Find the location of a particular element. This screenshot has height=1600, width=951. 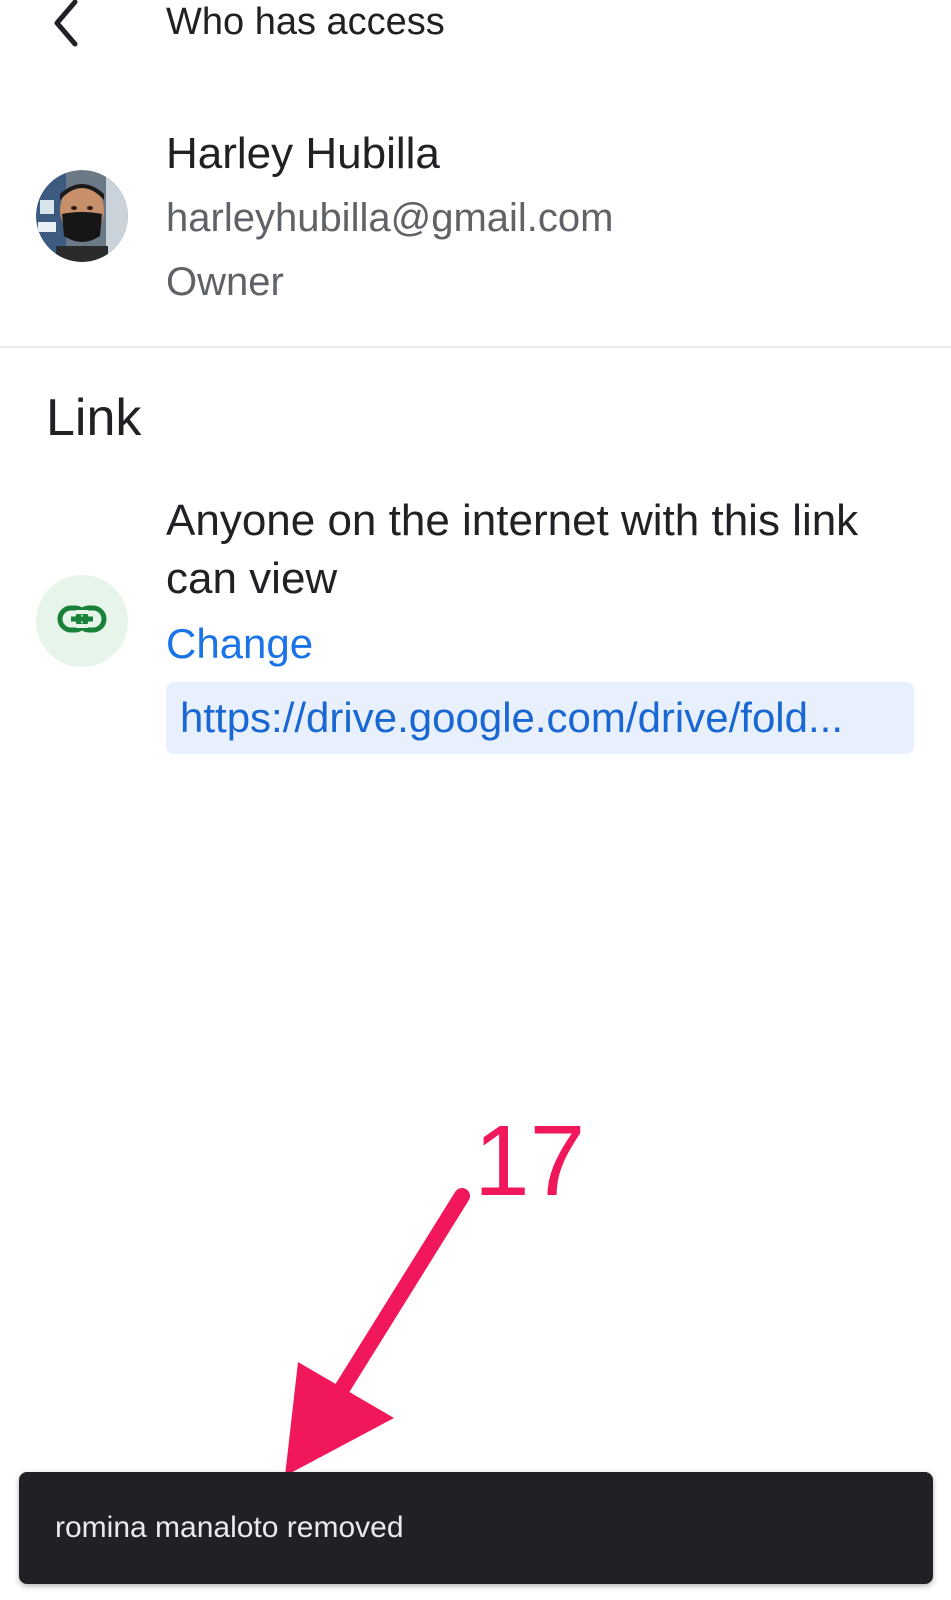

snackbar: romina manaloto removed is located at coordinates (476, 1528).